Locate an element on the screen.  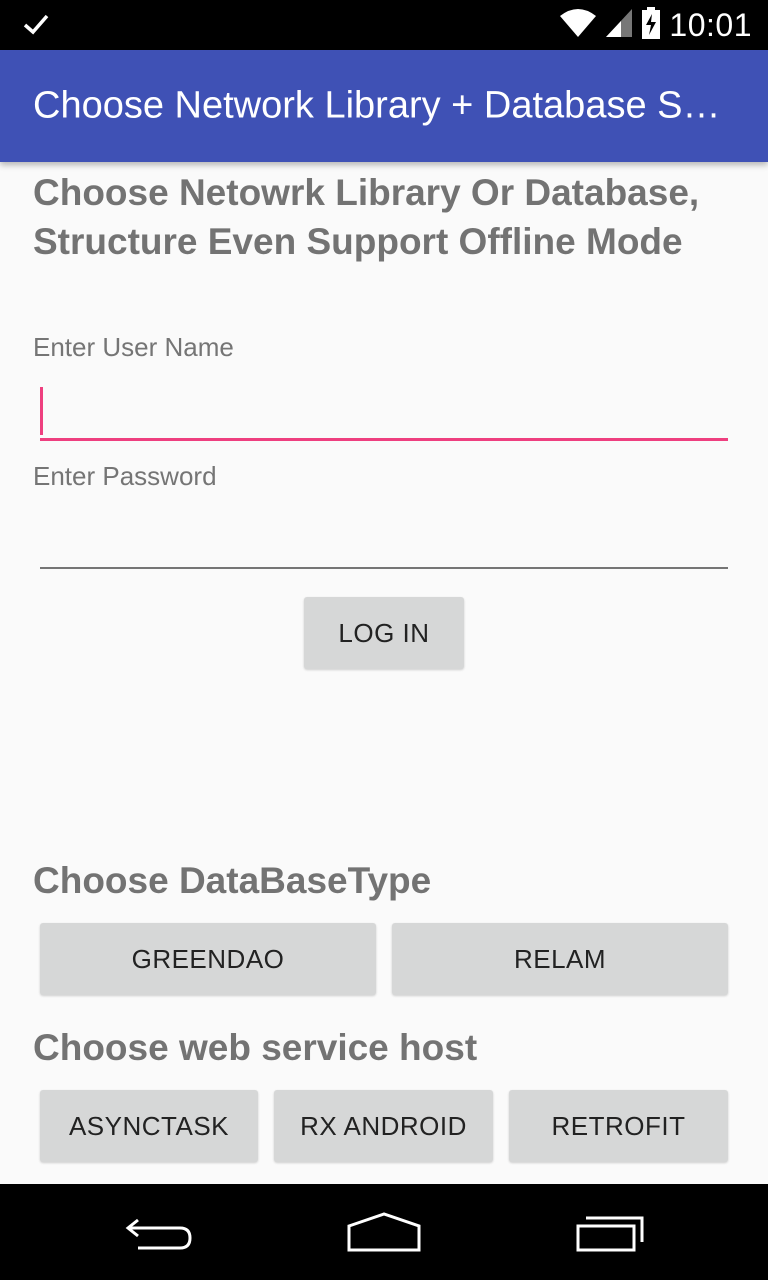
greendao-button: GREENDAO is located at coordinates (208, 959).